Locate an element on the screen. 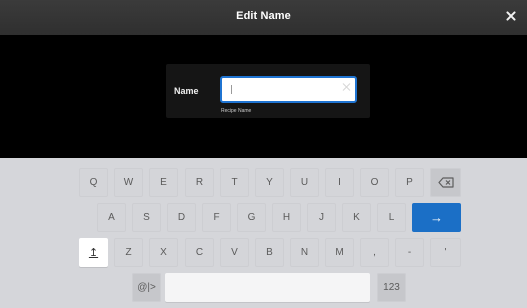 This screenshot has height=308, width=527. key-y: Y is located at coordinates (269, 182).